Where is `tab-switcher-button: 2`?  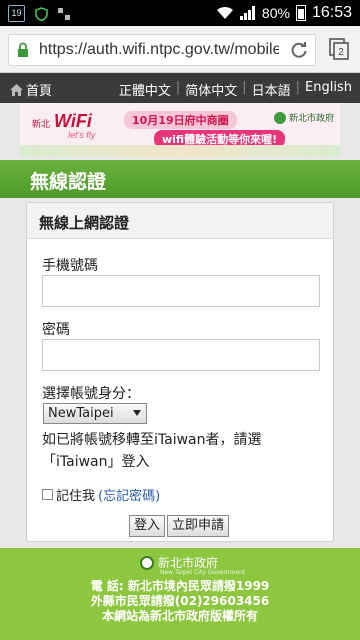
tab-switcher-button: 2 is located at coordinates (339, 49).